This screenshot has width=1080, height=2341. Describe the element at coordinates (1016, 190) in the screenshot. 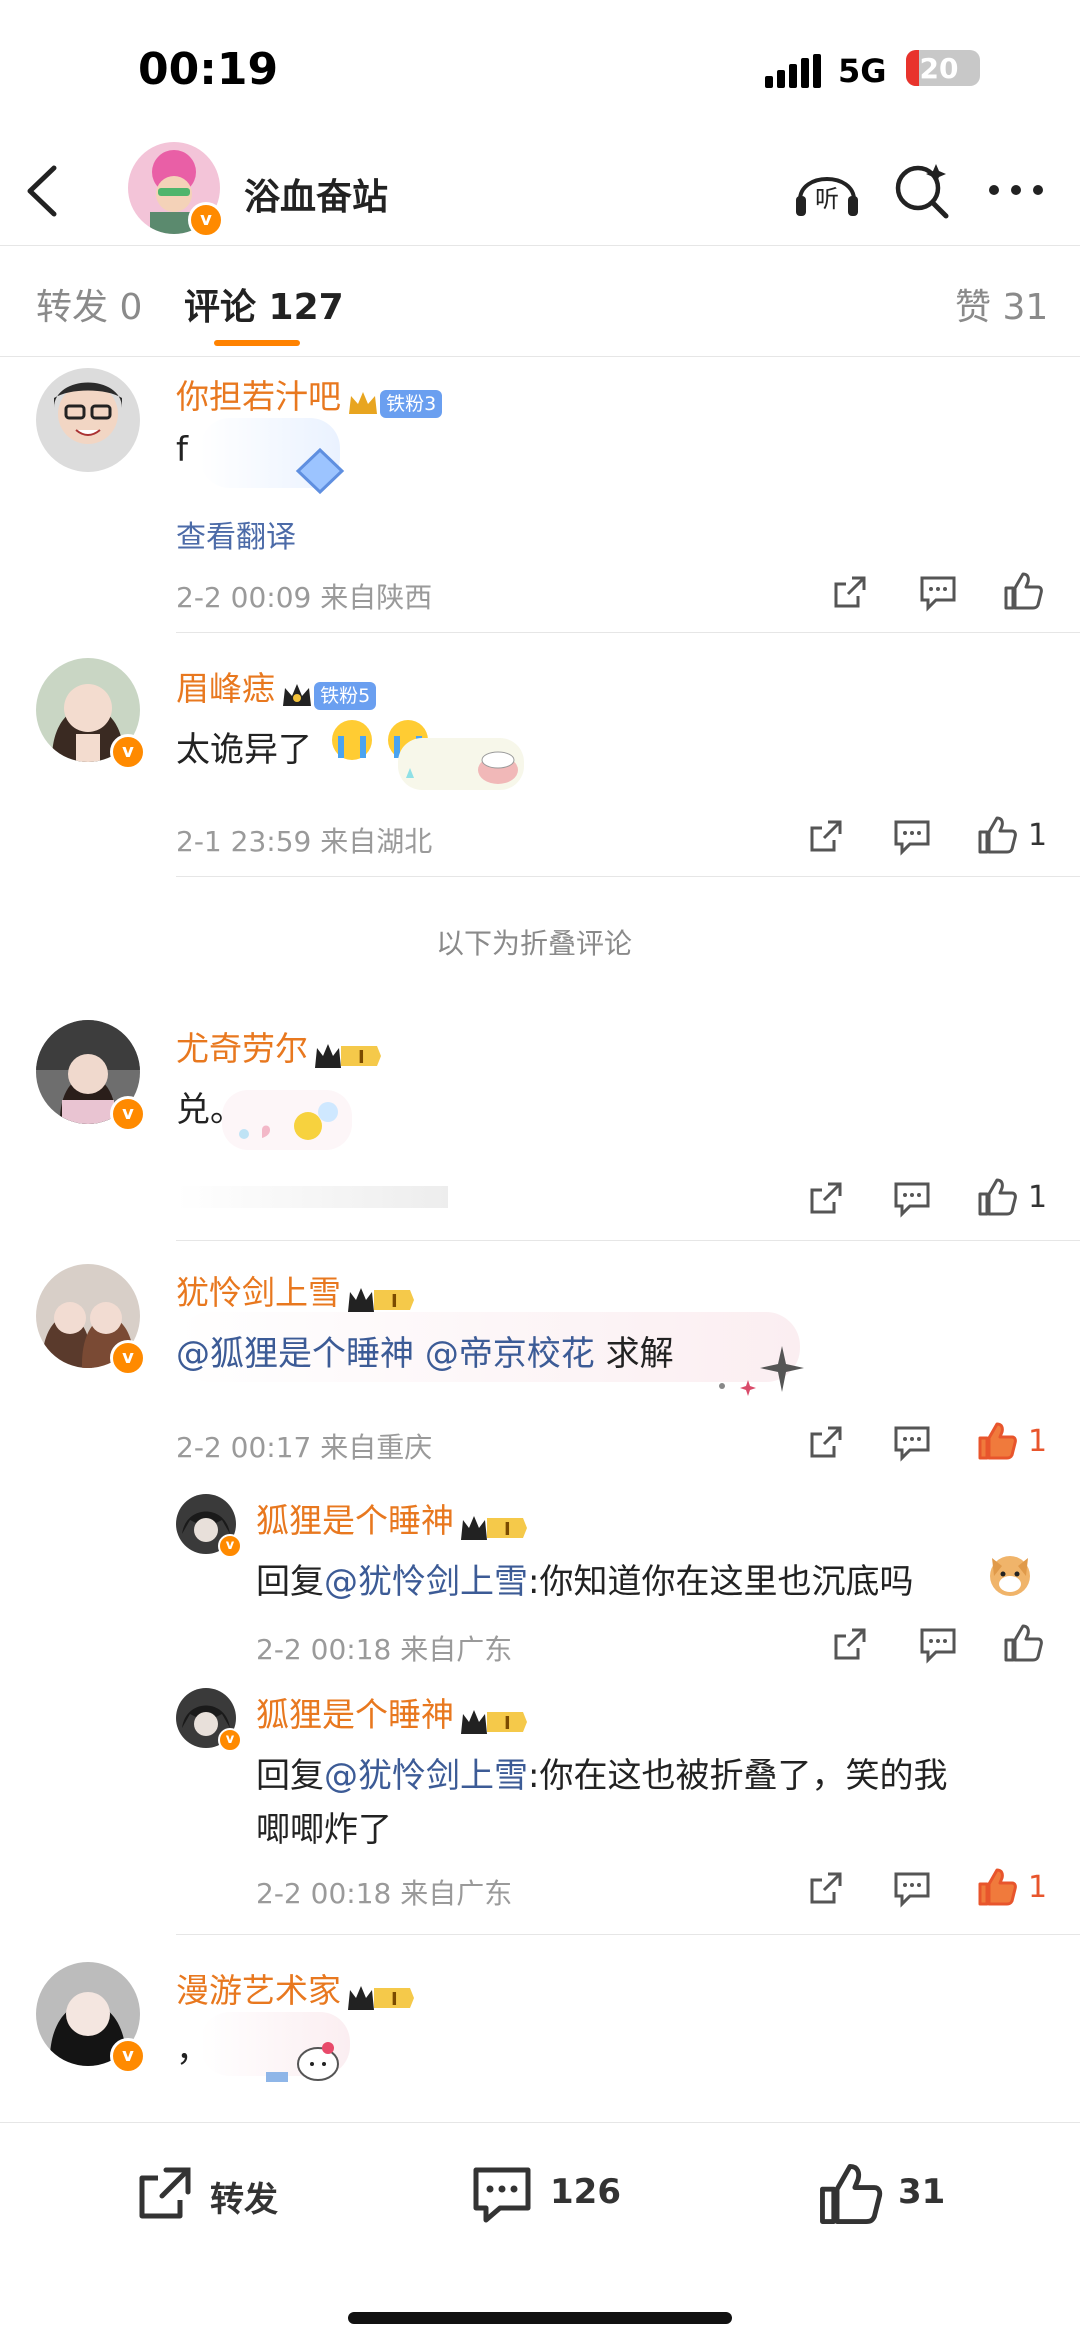

I see `more-icon` at that location.